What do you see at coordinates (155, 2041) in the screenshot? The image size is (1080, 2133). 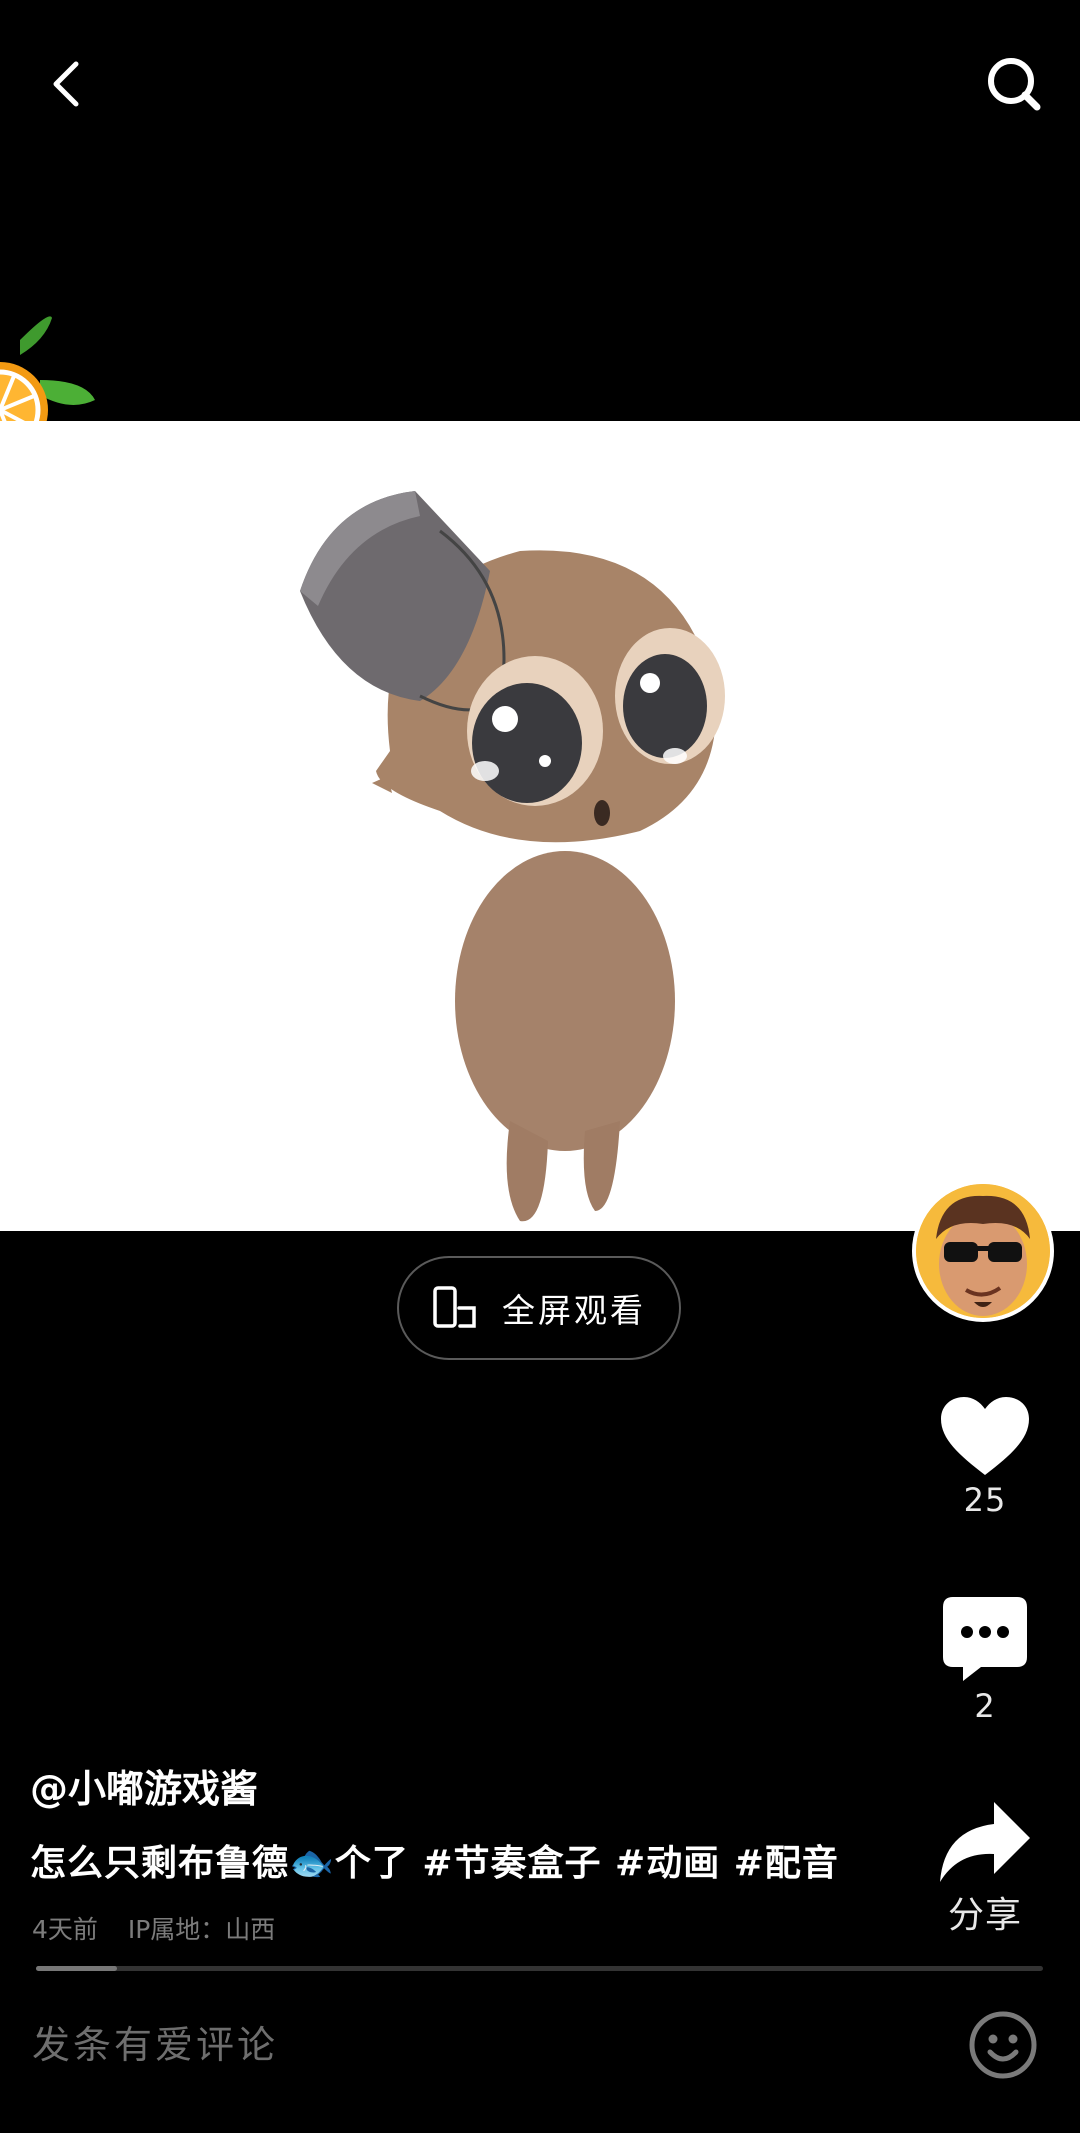 I see `comment-input: 发条有爱评论` at bounding box center [155, 2041].